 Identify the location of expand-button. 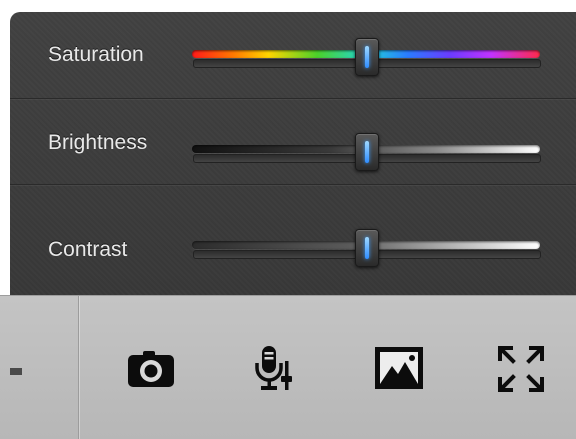
(521, 369).